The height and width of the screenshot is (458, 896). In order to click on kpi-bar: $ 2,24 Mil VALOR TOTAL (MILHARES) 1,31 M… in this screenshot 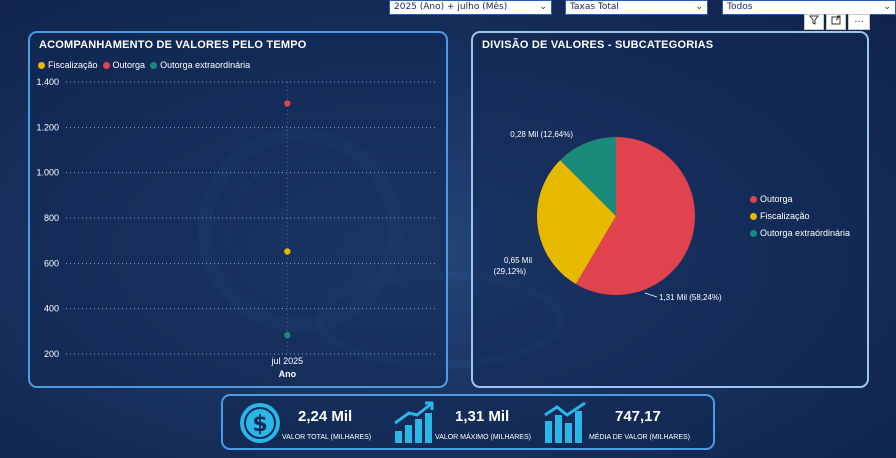, I will do `click(468, 422)`.